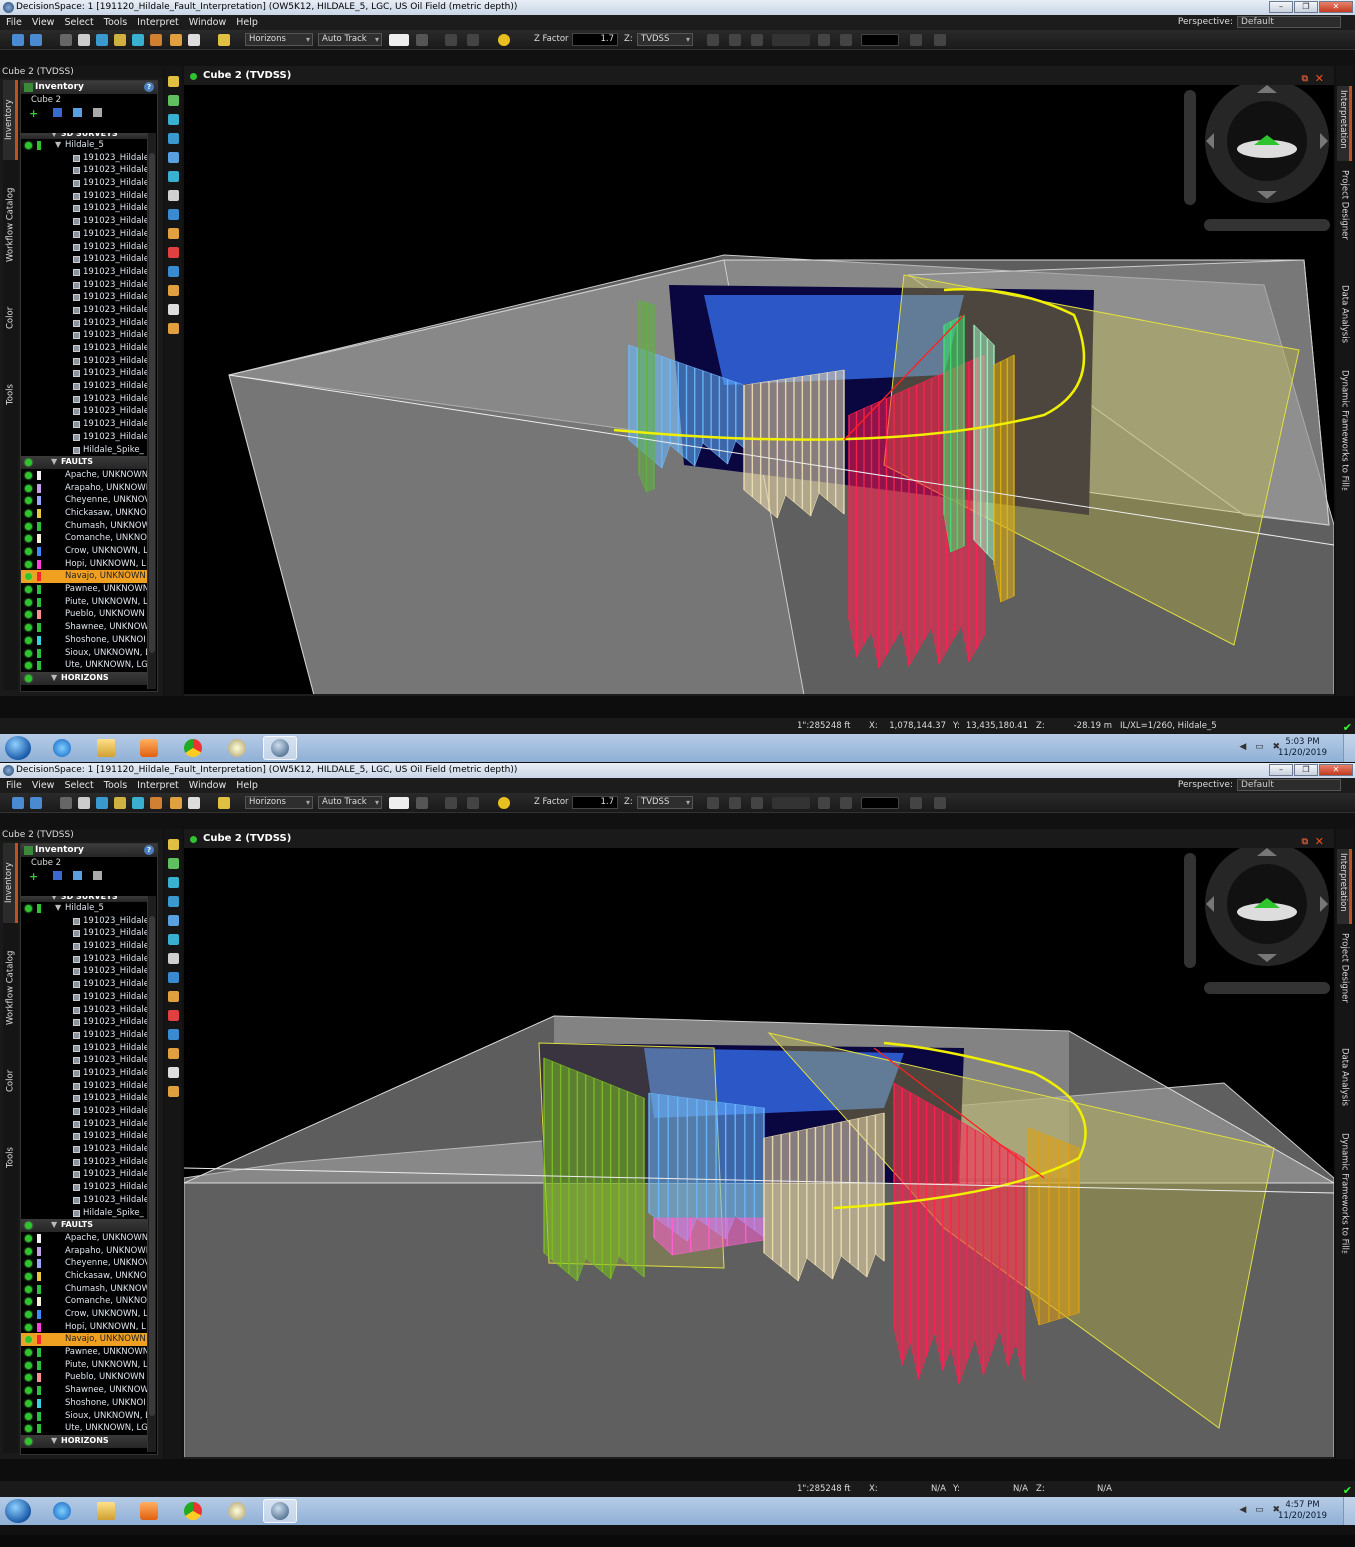 Image resolution: width=1355 pixels, height=1547 pixels. I want to click on tree-item-fault: Navajo, UNKNOWN, so click(84, 577).